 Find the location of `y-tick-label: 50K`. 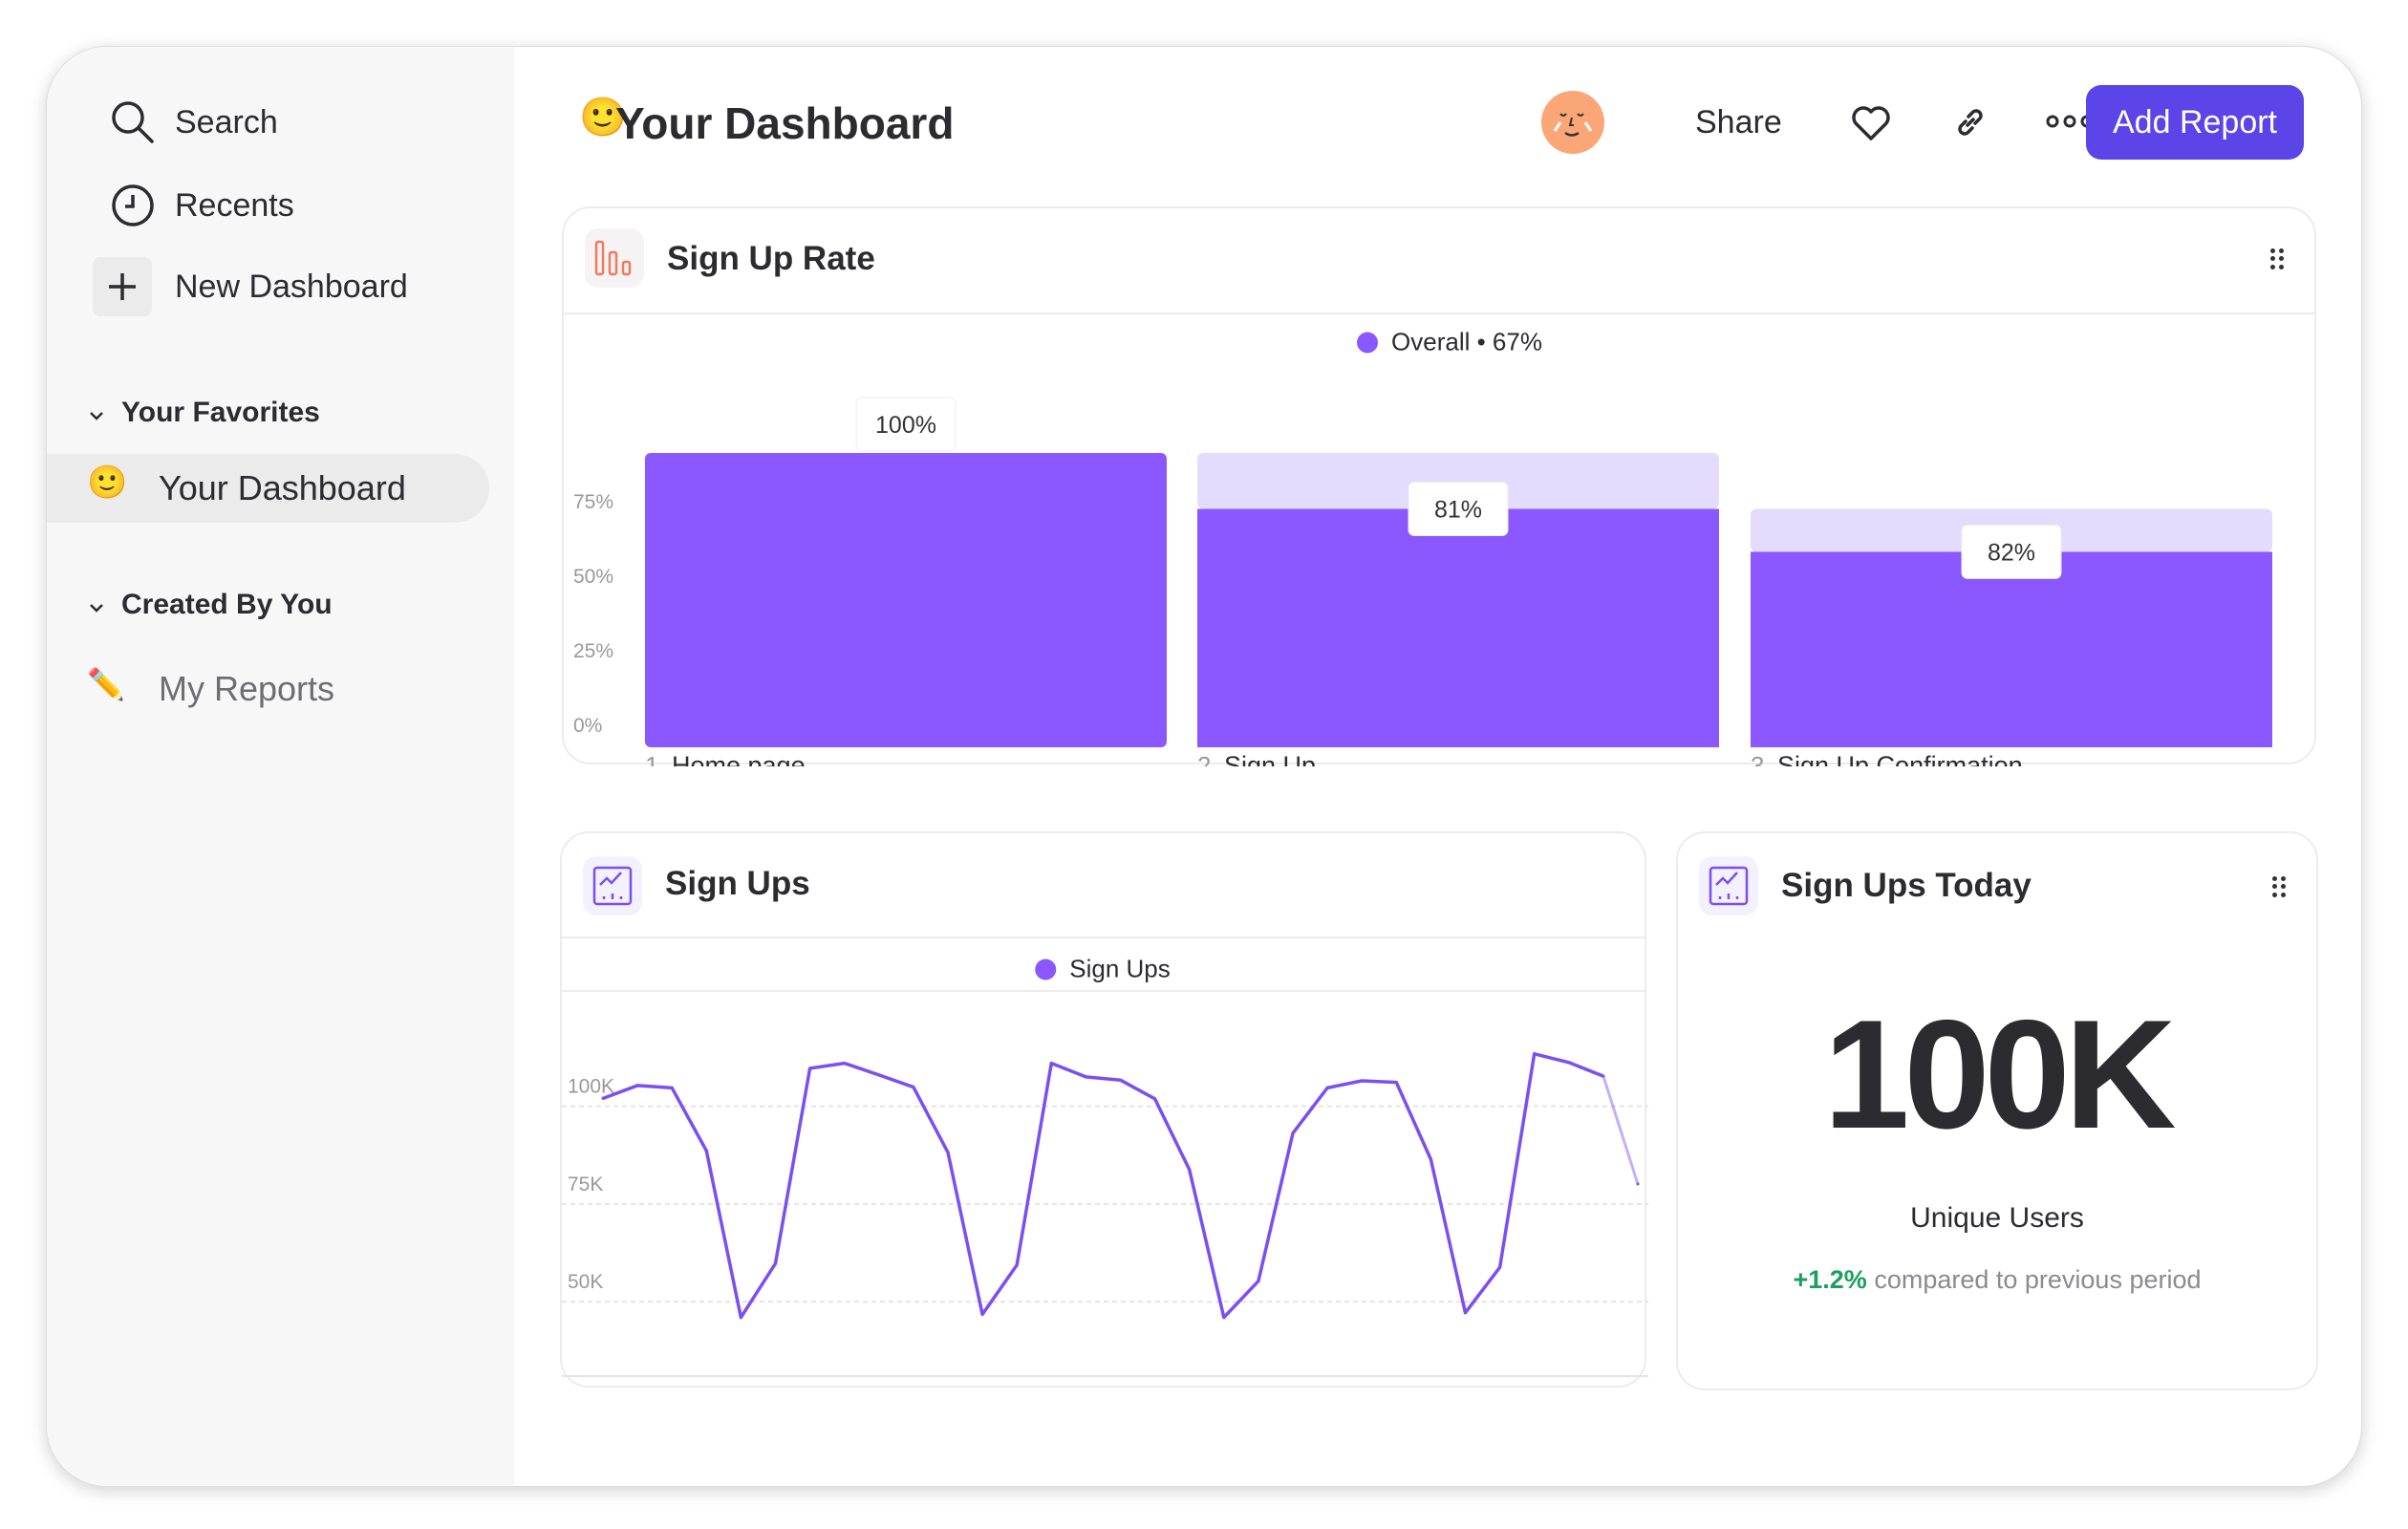

y-tick-label: 50K is located at coordinates (586, 1282).